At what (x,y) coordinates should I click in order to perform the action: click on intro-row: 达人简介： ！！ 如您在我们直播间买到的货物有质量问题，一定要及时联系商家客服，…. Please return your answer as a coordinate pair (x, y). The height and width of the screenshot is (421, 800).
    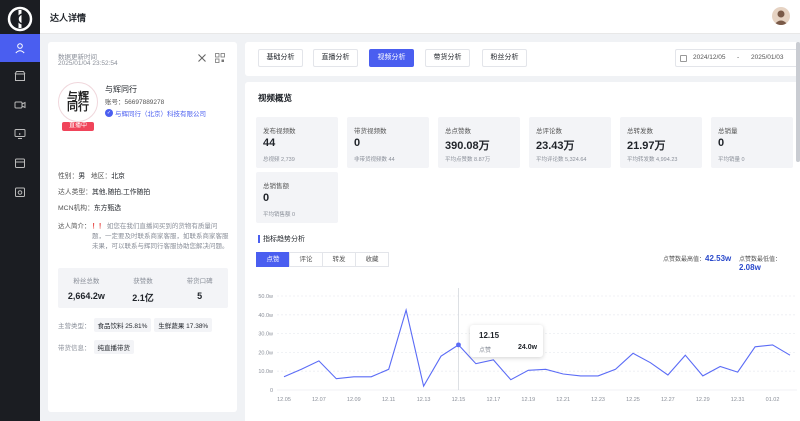
    Looking at the image, I should click on (144, 237).